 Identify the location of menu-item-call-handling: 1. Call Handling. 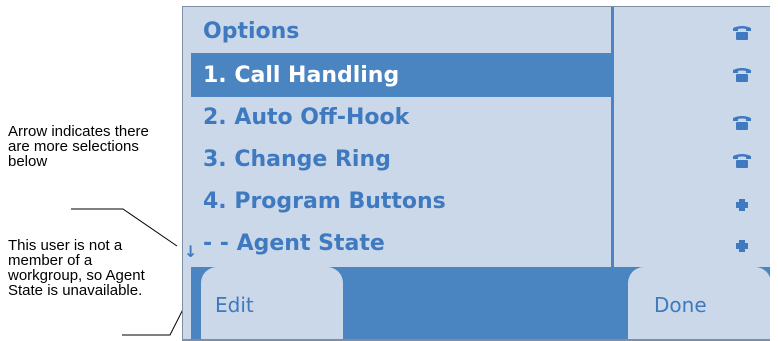
(398, 74).